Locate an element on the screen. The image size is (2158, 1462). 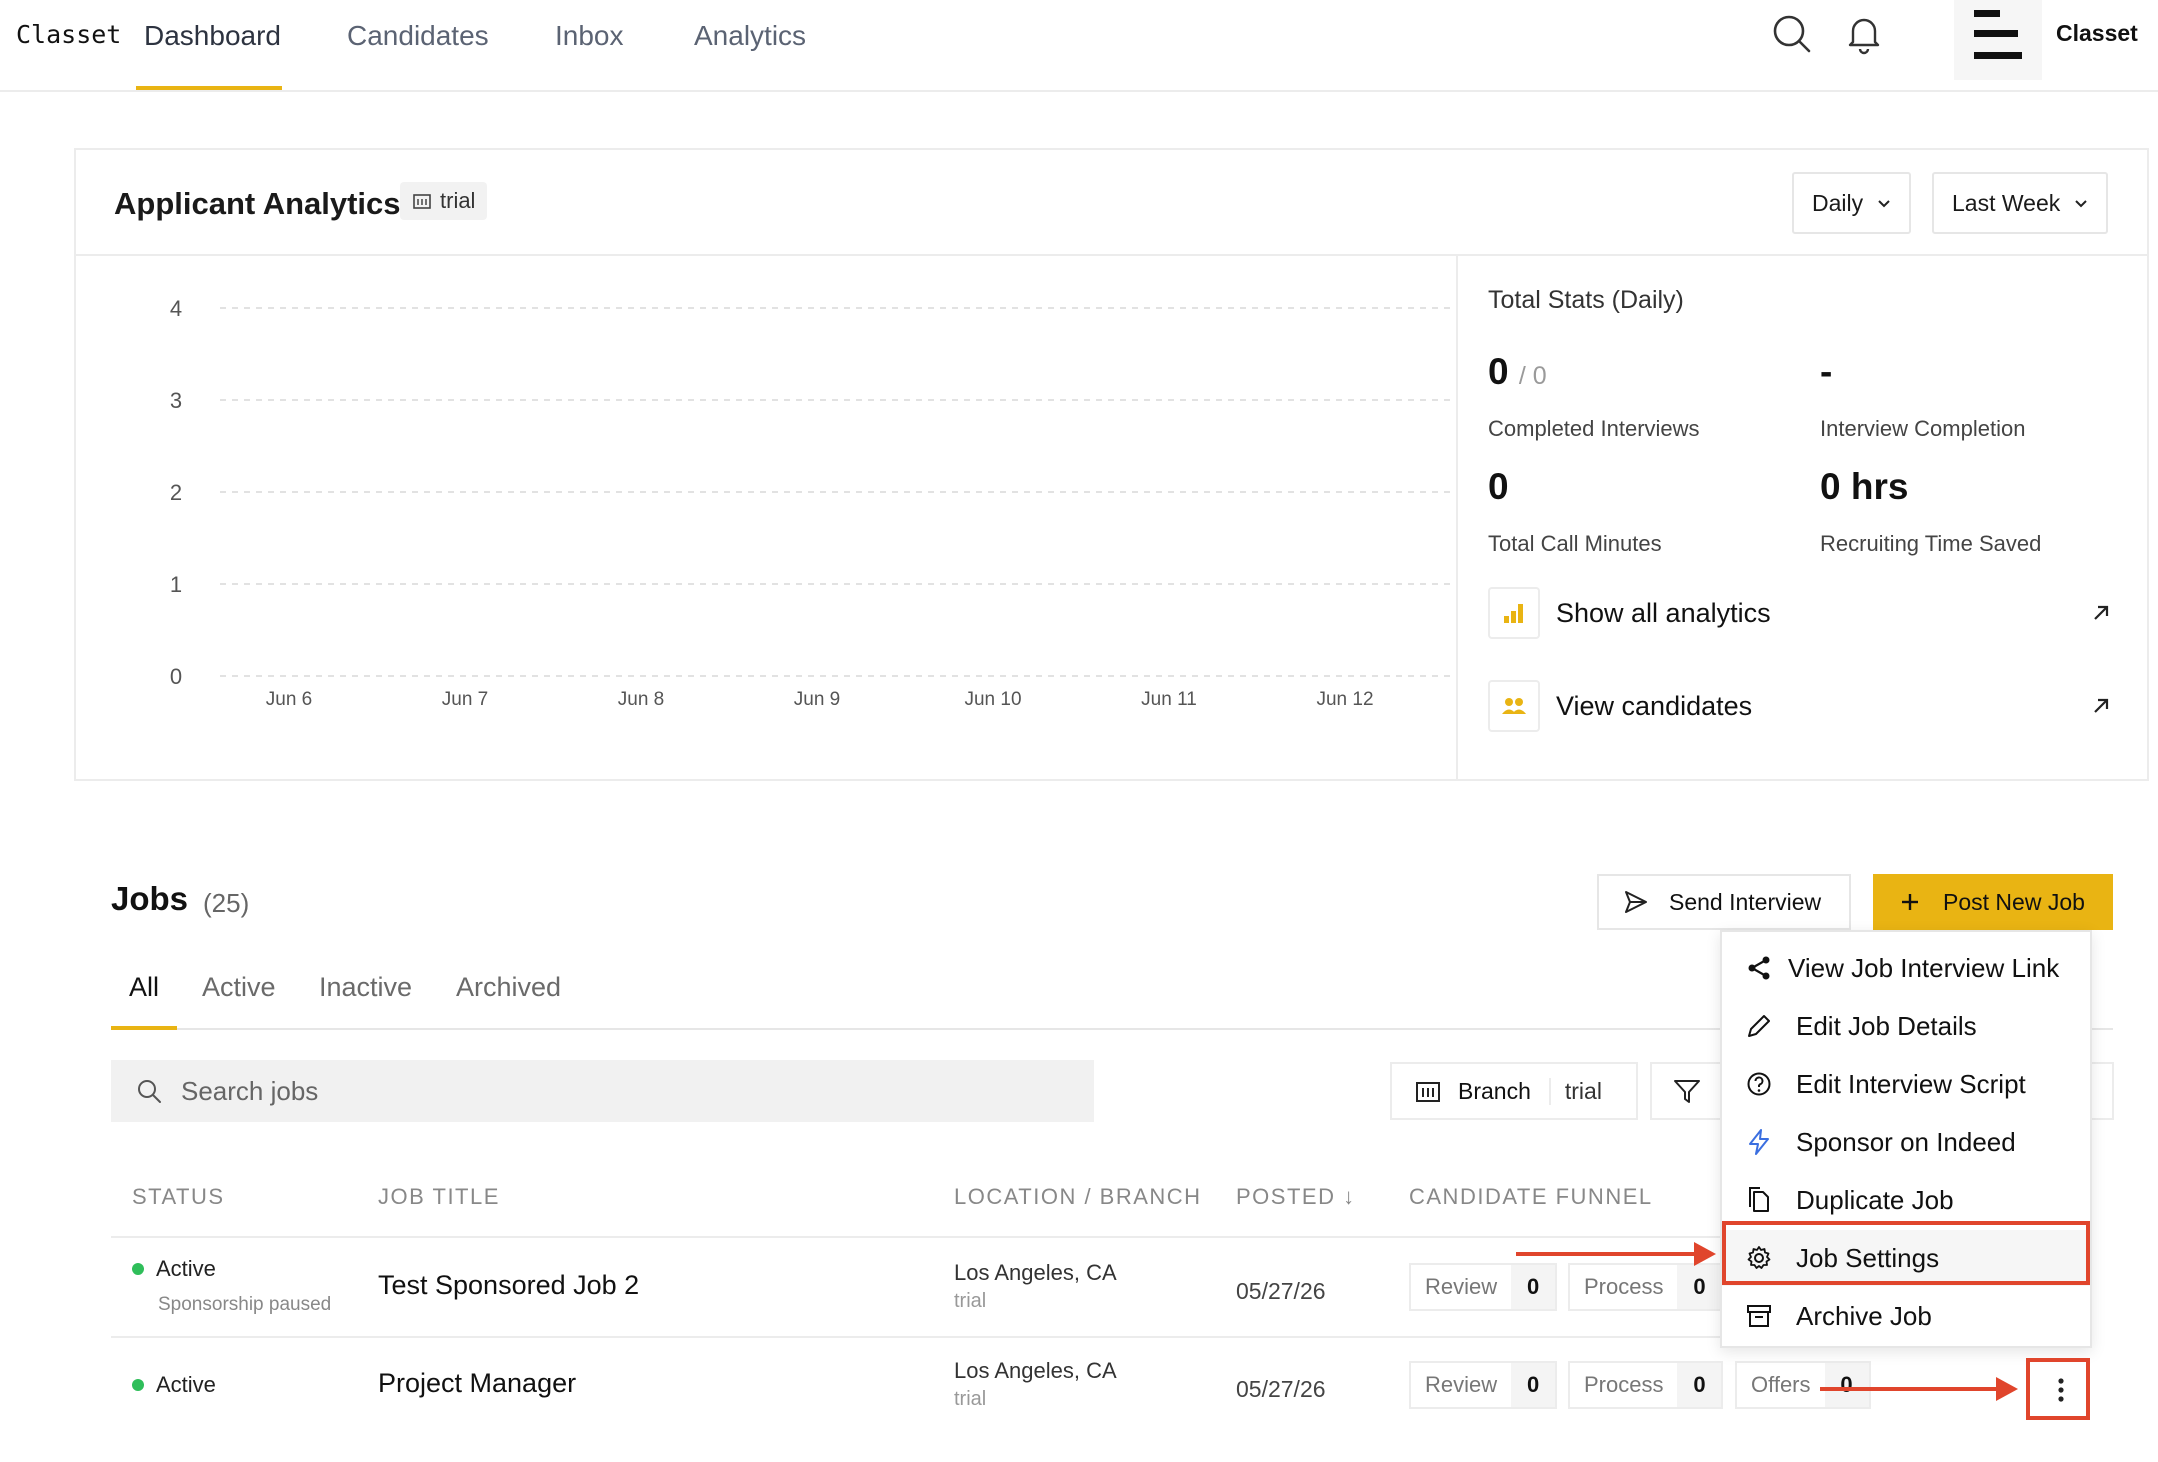
nav-tab-analytics: Analytics is located at coordinates (750, 36).